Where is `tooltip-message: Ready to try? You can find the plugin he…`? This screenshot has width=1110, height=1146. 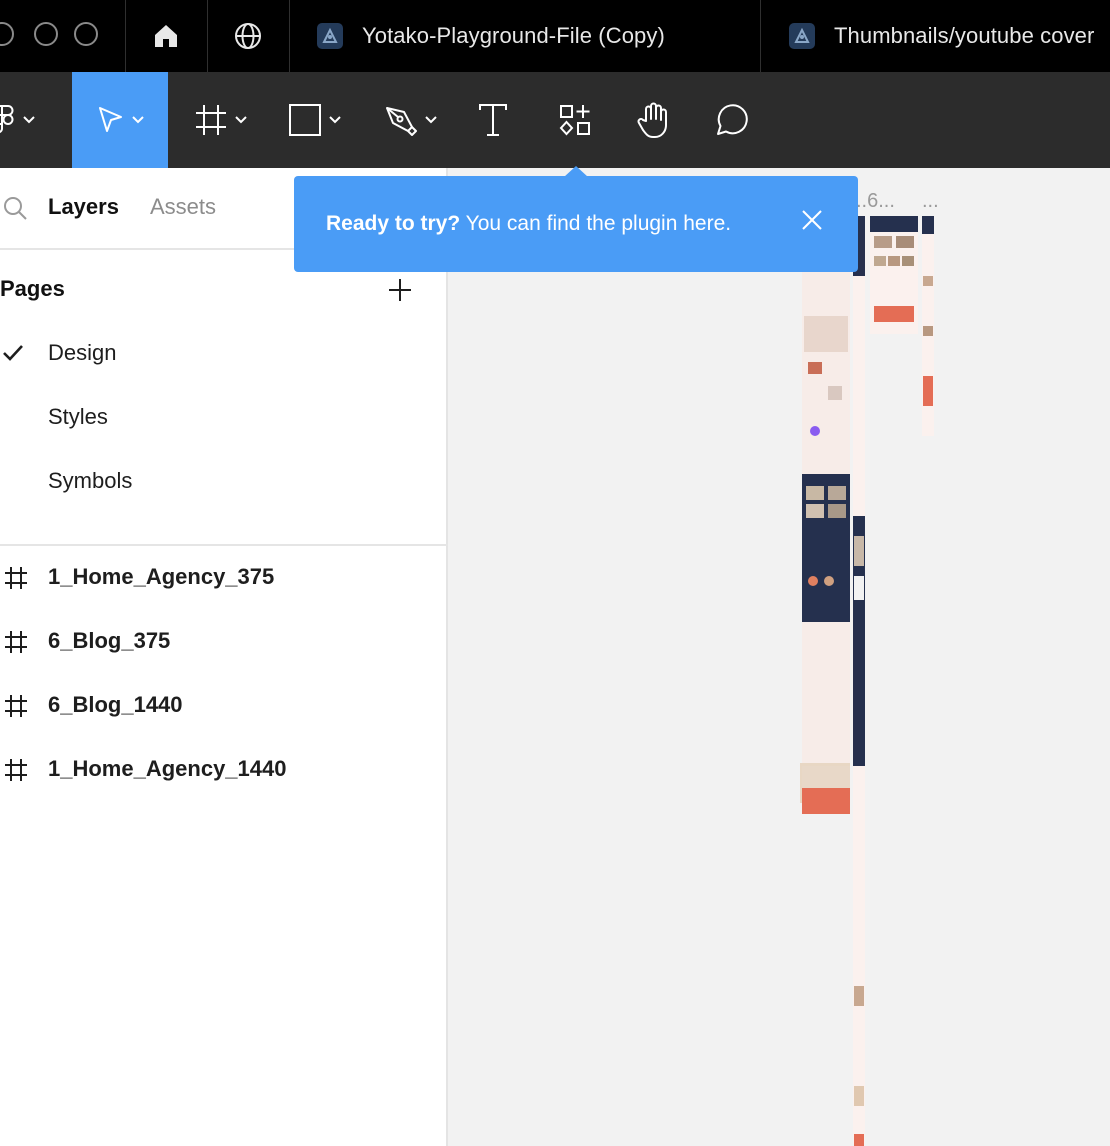 tooltip-message: Ready to try? You can find the plugin he… is located at coordinates (528, 224).